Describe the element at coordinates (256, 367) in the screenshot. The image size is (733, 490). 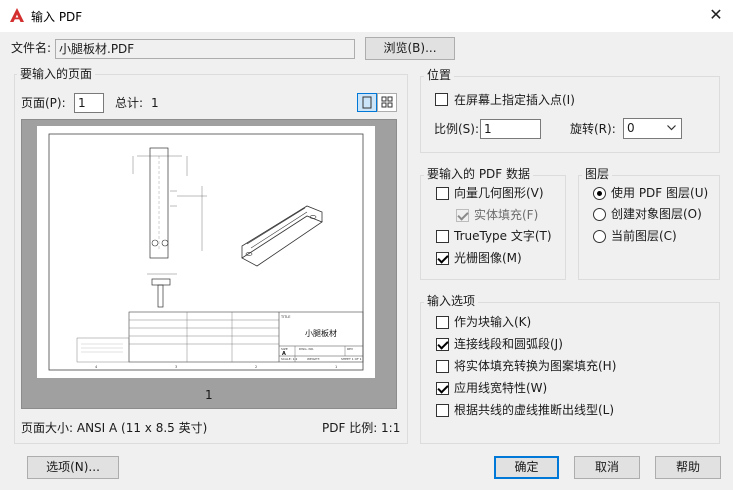
I see `border-number-2: 2` at that location.